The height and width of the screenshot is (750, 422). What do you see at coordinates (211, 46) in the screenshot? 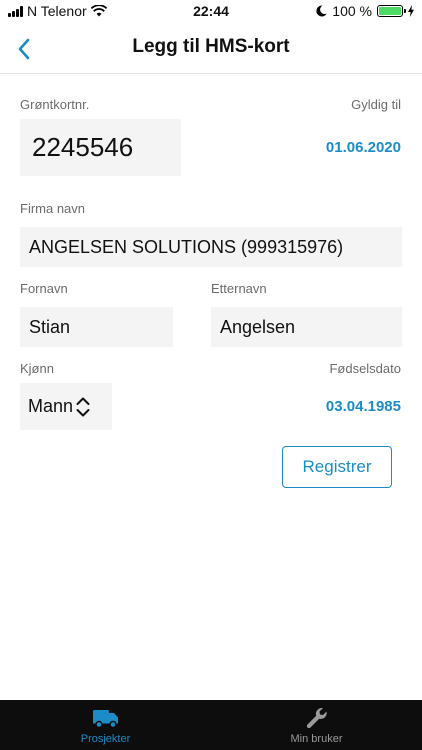
I see `page-title: Legg til HMS-kort` at bounding box center [211, 46].